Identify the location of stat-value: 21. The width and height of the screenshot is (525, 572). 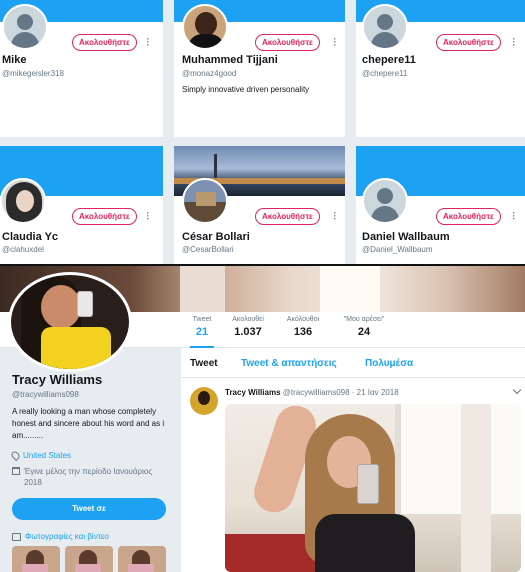
(202, 332).